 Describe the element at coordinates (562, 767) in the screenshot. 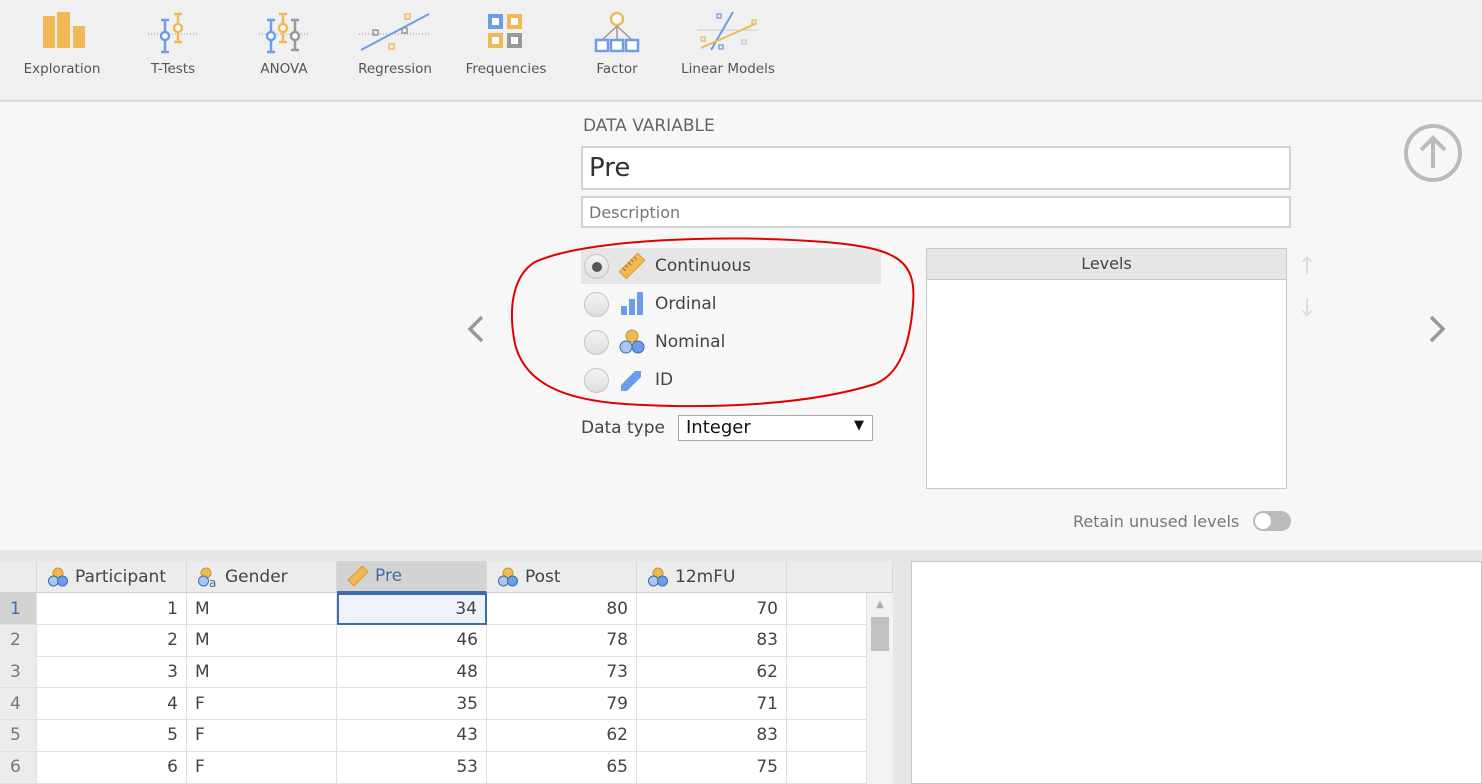

I see `table-cell: 65` at that location.